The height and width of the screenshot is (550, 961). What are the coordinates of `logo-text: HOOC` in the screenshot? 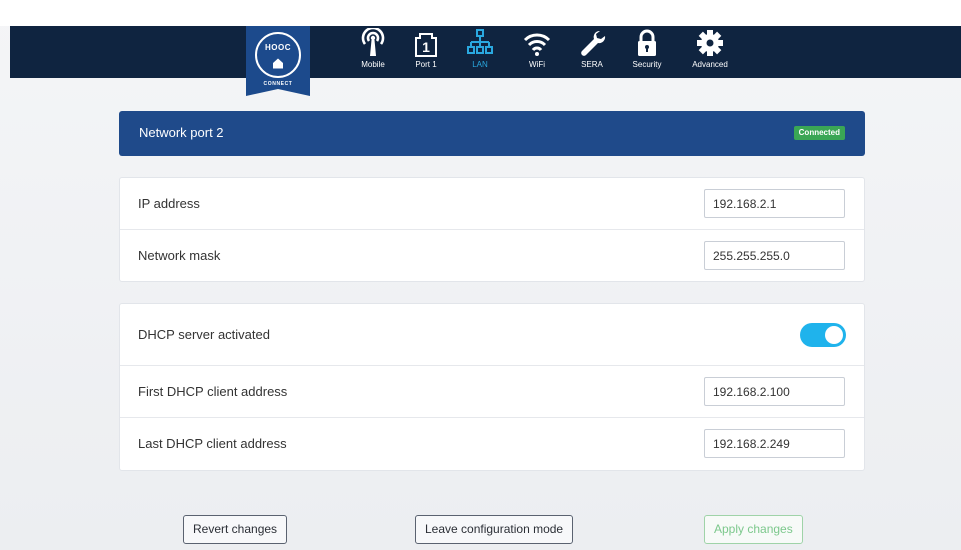 It's located at (278, 47).